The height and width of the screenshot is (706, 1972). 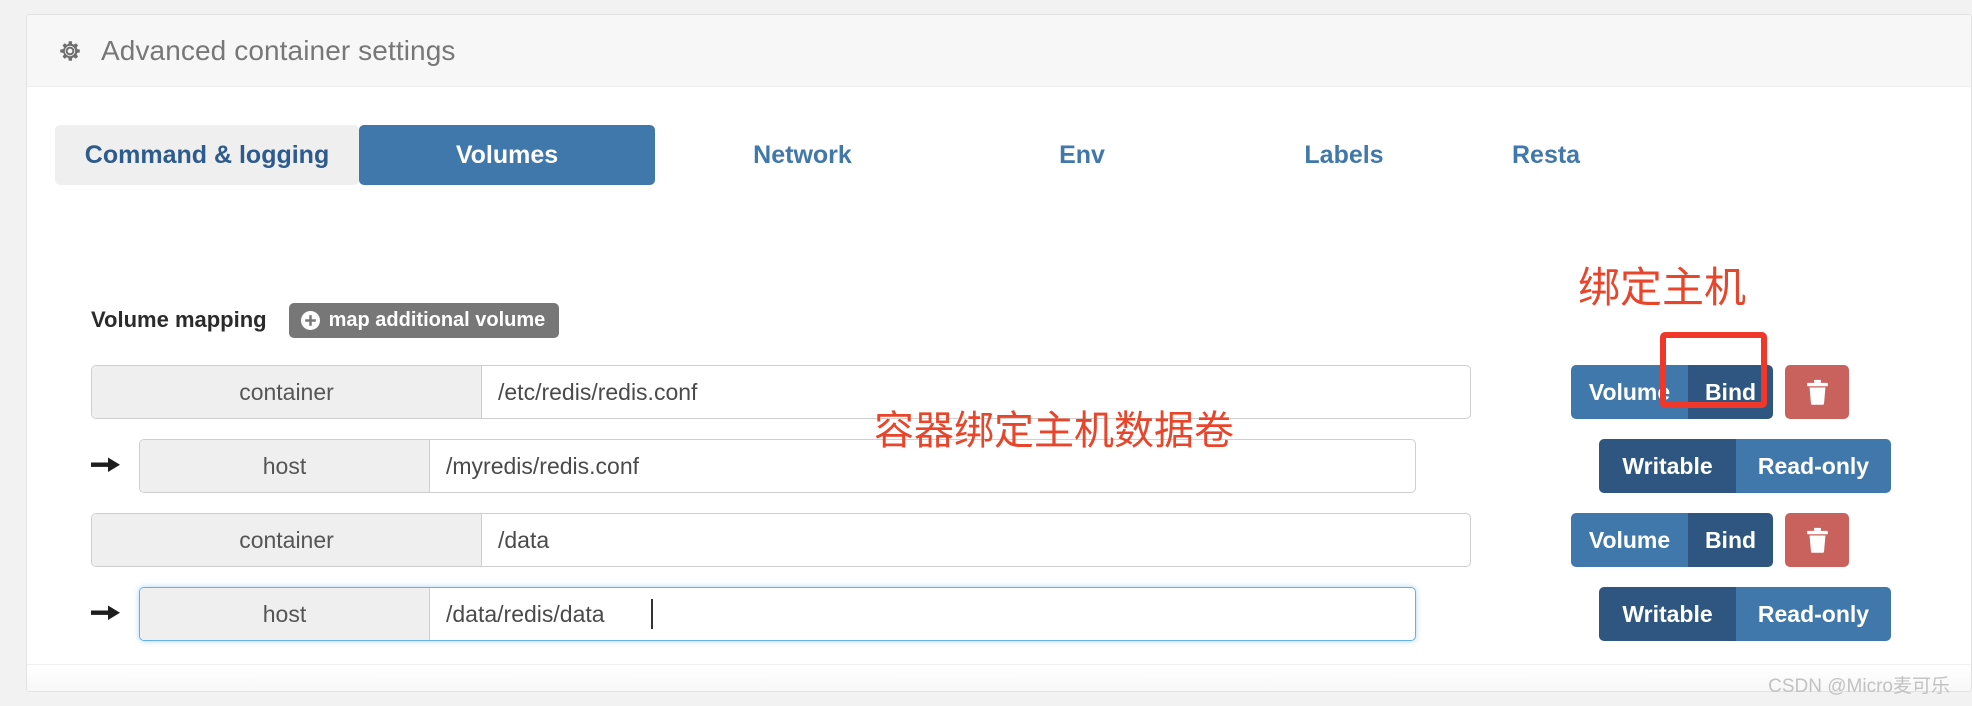 I want to click on tab-env: Env, so click(x=1082, y=155).